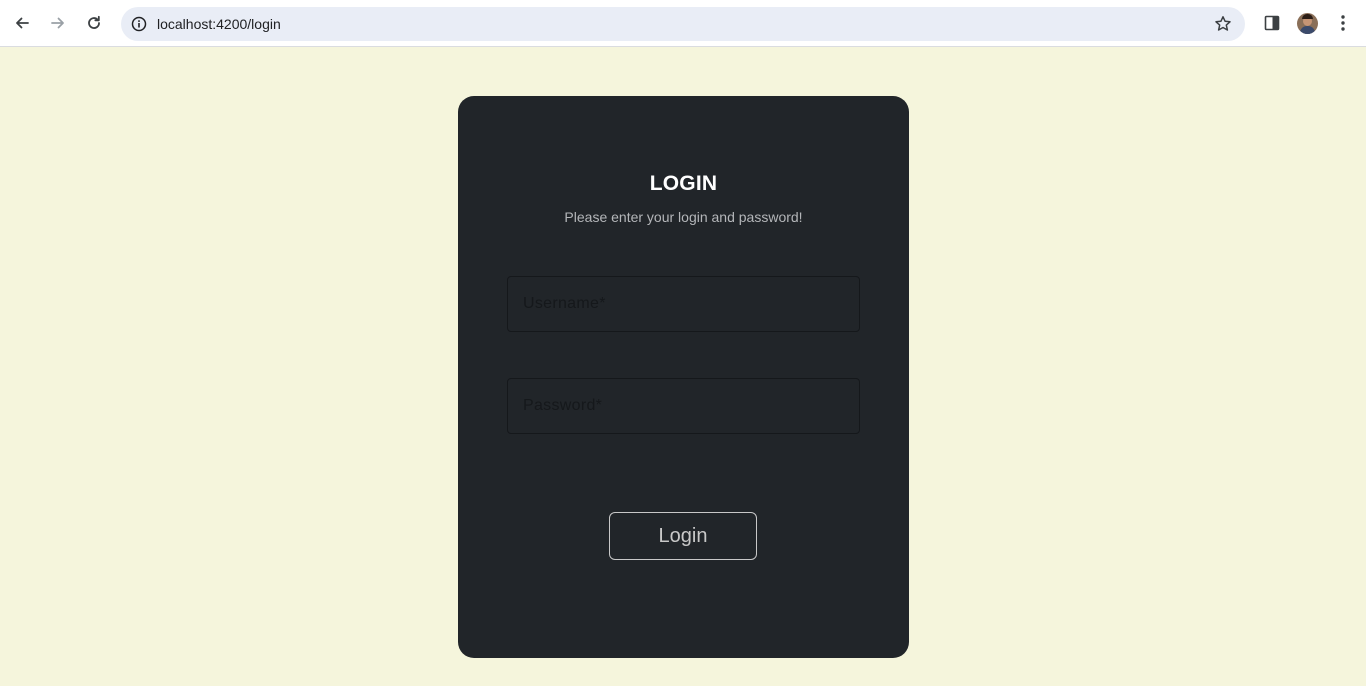 The image size is (1366, 686). Describe the element at coordinates (683, 536) in the screenshot. I see `login-button: Login` at that location.